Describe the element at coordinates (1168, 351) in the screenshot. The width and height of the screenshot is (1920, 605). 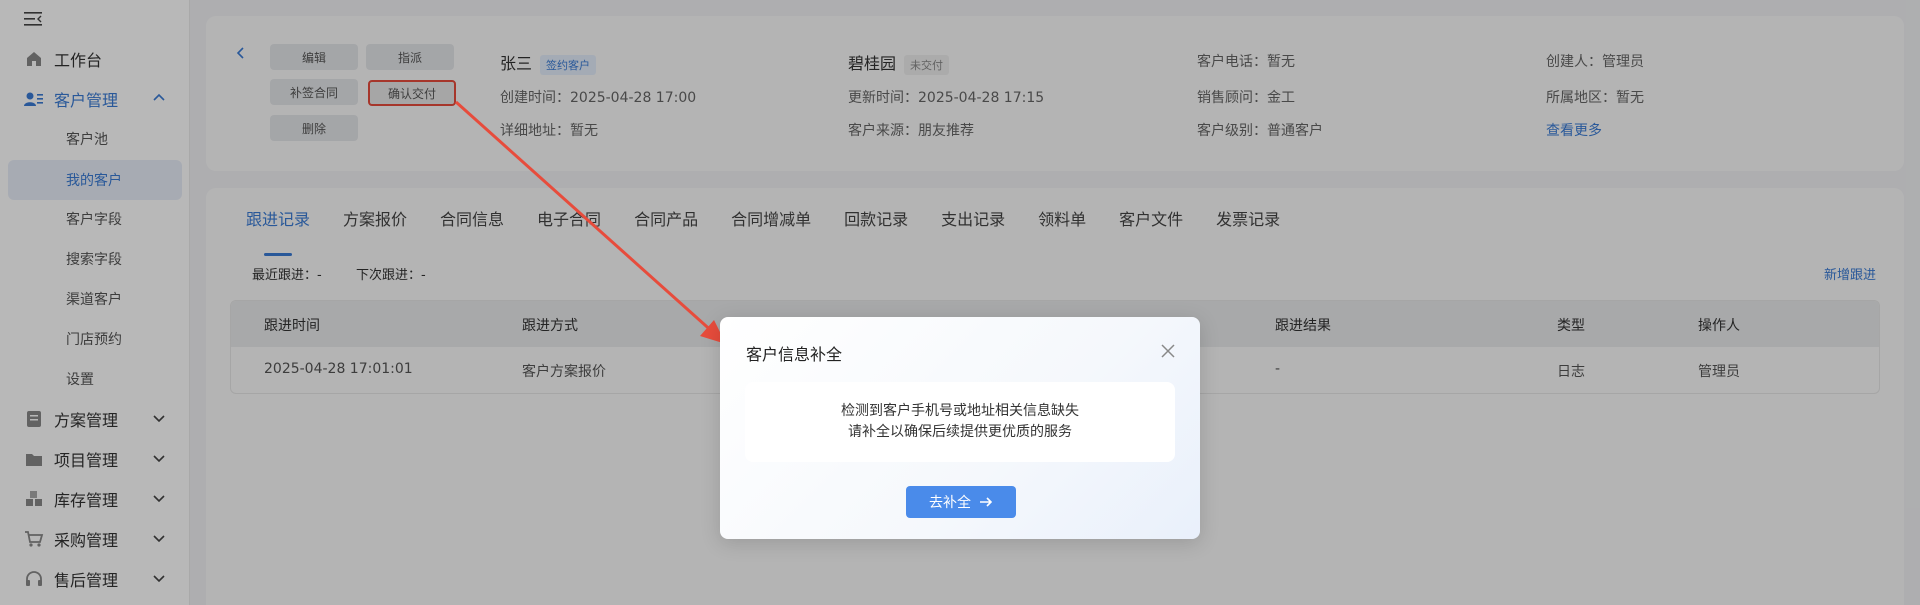
I see `close-icon` at that location.